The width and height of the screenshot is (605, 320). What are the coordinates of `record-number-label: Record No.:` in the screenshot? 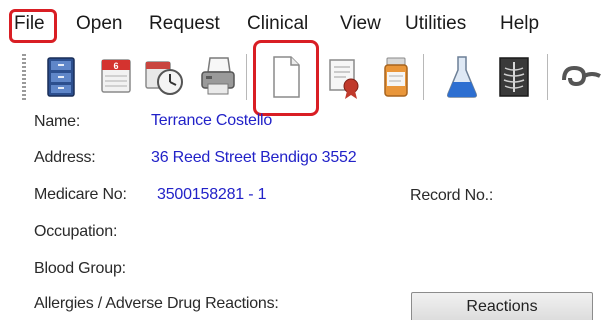 It's located at (452, 195).